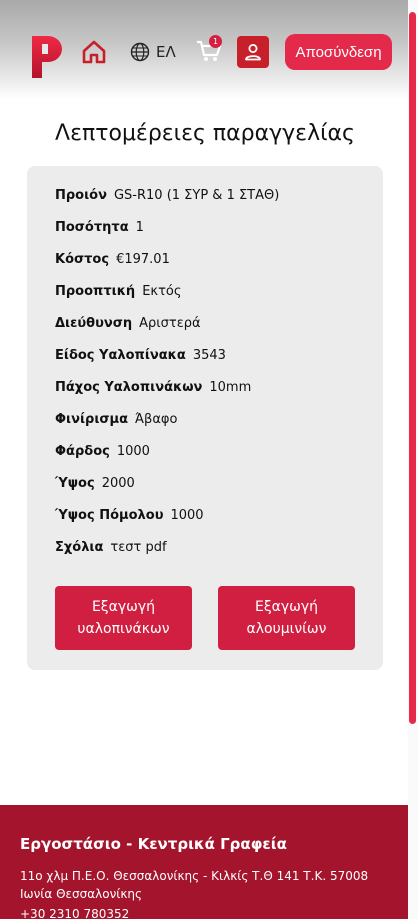  What do you see at coordinates (138, 547) in the screenshot?
I see `detail-value: τεστ pdf` at bounding box center [138, 547].